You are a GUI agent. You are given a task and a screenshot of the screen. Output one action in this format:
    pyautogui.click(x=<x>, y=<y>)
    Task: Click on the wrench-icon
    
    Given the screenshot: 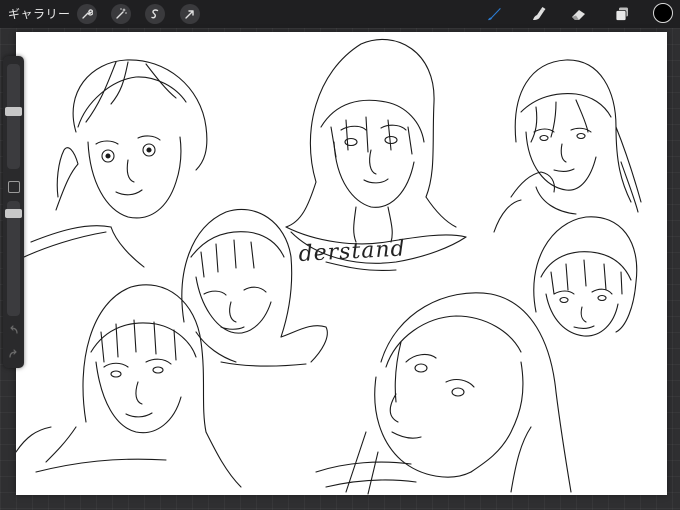 What is the action you would take?
    pyautogui.click(x=87, y=14)
    